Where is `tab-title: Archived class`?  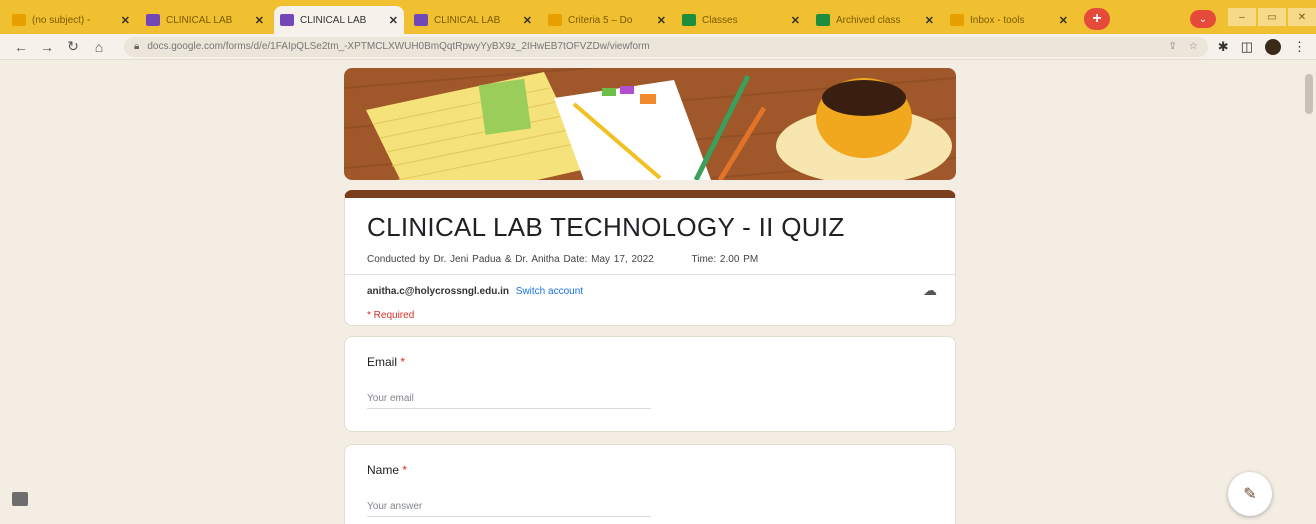
tab-title: Archived class is located at coordinates (868, 20).